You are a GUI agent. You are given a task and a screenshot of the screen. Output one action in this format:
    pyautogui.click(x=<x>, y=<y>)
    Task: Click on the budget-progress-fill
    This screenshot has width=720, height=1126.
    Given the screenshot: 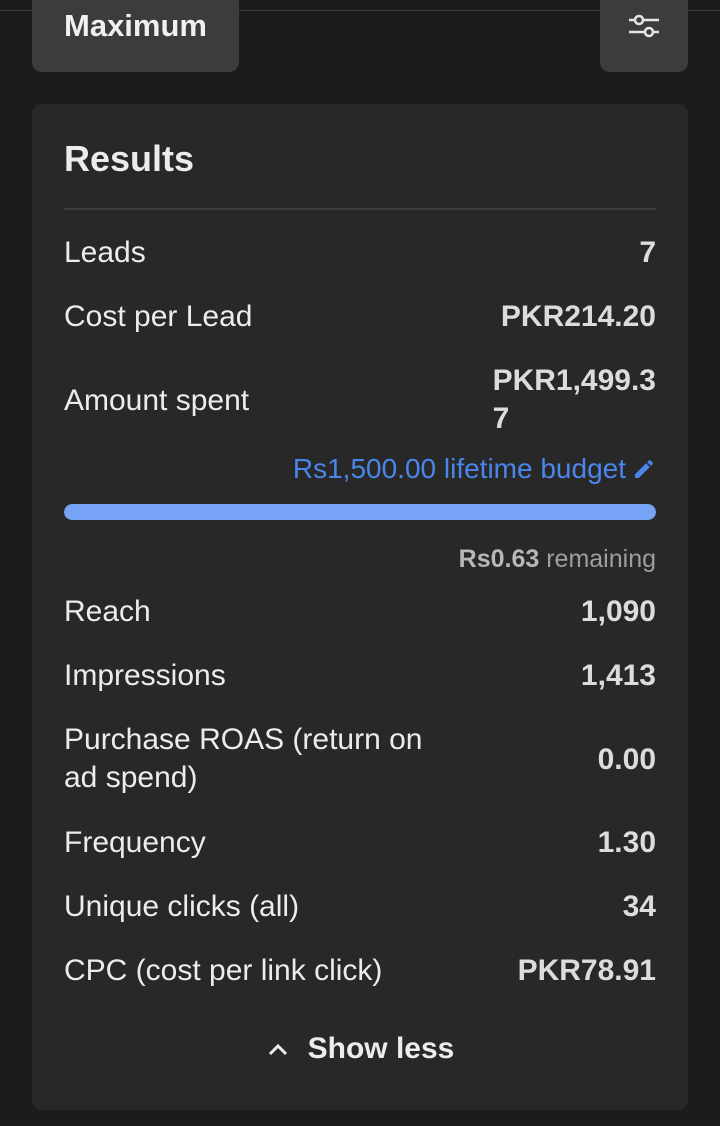 What is the action you would take?
    pyautogui.click(x=360, y=512)
    